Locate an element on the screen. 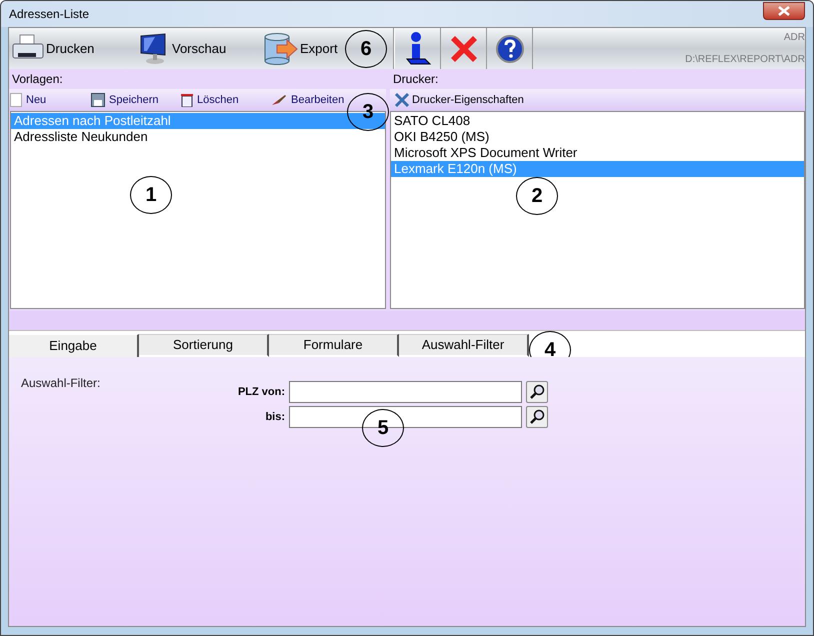 This screenshot has width=814, height=636. list-item: OKI B4250 (MS) is located at coordinates (597, 137).